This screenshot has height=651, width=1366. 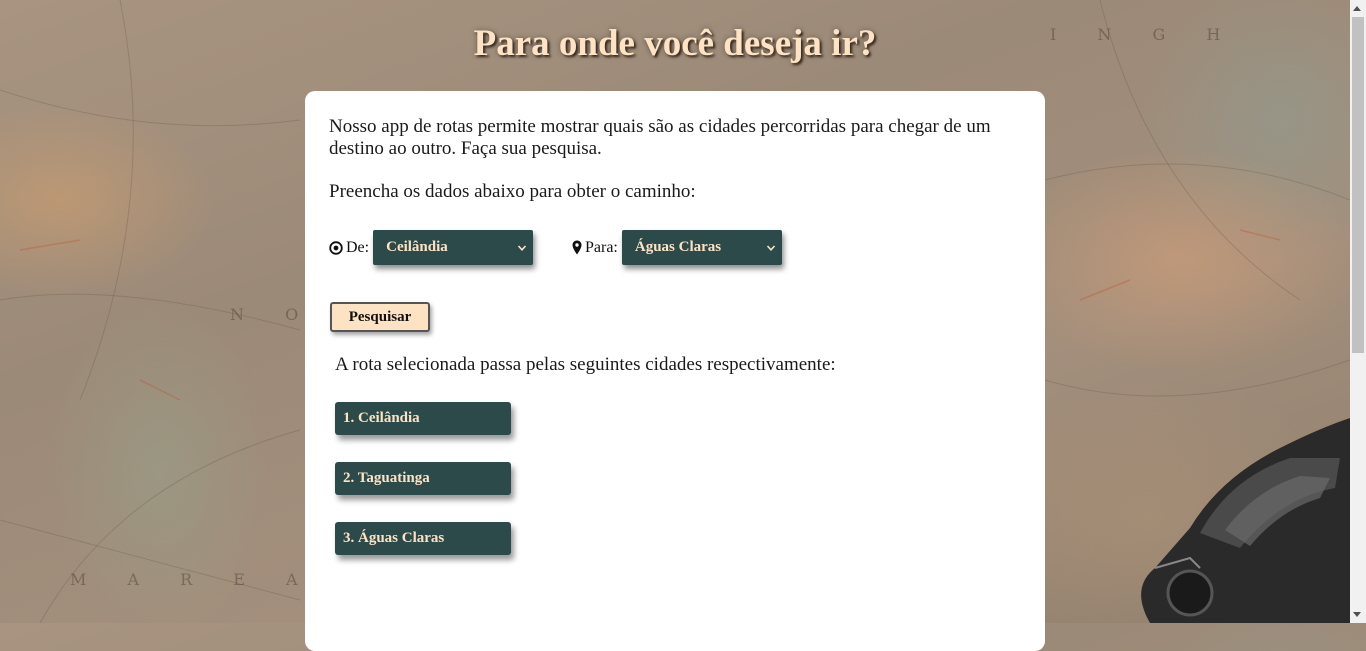 What do you see at coordinates (675, 43) in the screenshot?
I see `page-title: Para onde você deseja ir?` at bounding box center [675, 43].